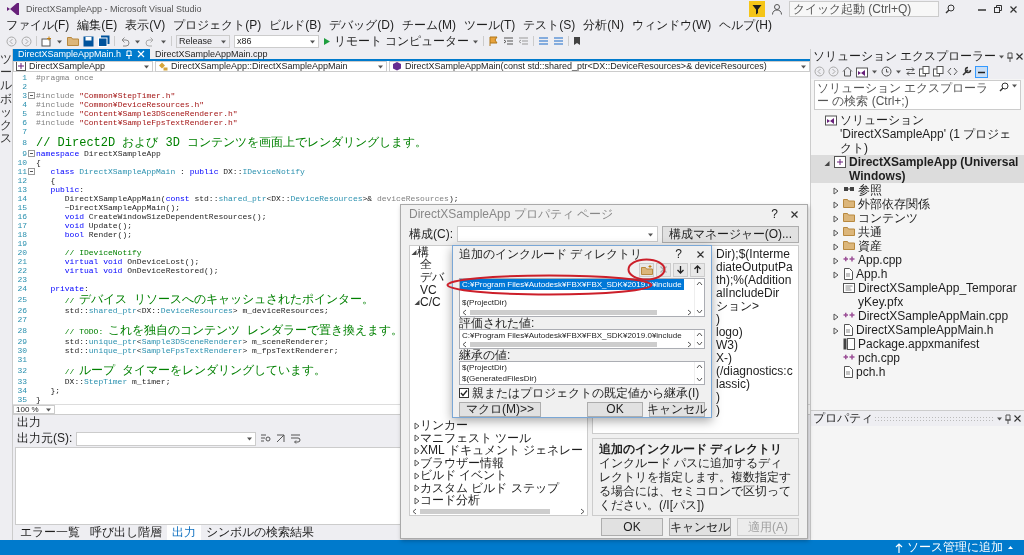  Describe the element at coordinates (490, 25) in the screenshot. I see `menu-item: ツール(T)` at that location.